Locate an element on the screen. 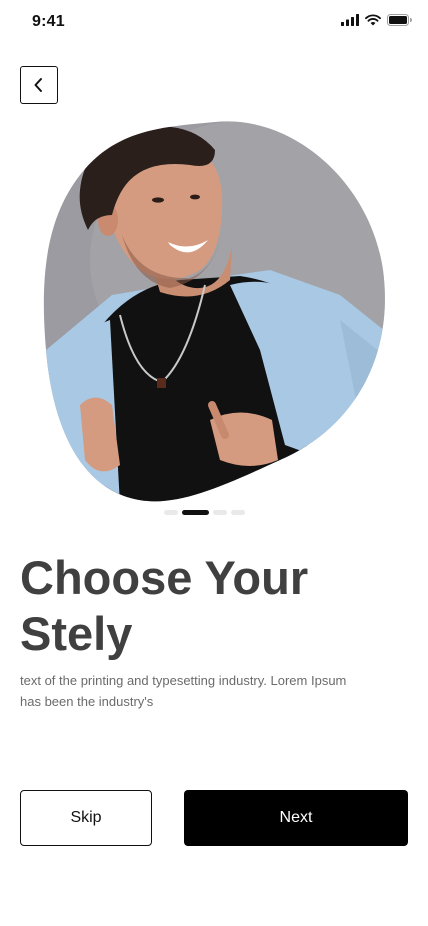 The image size is (428, 926). pager-dot-active is located at coordinates (195, 512).